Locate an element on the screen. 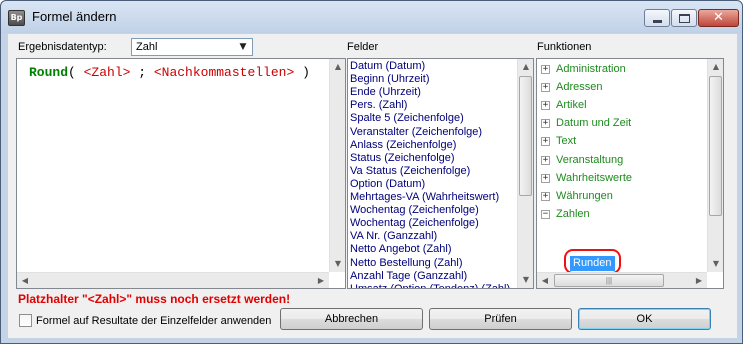  functions-horizontal-scrollbar: ◀ ||| ▶ is located at coordinates (622, 280).